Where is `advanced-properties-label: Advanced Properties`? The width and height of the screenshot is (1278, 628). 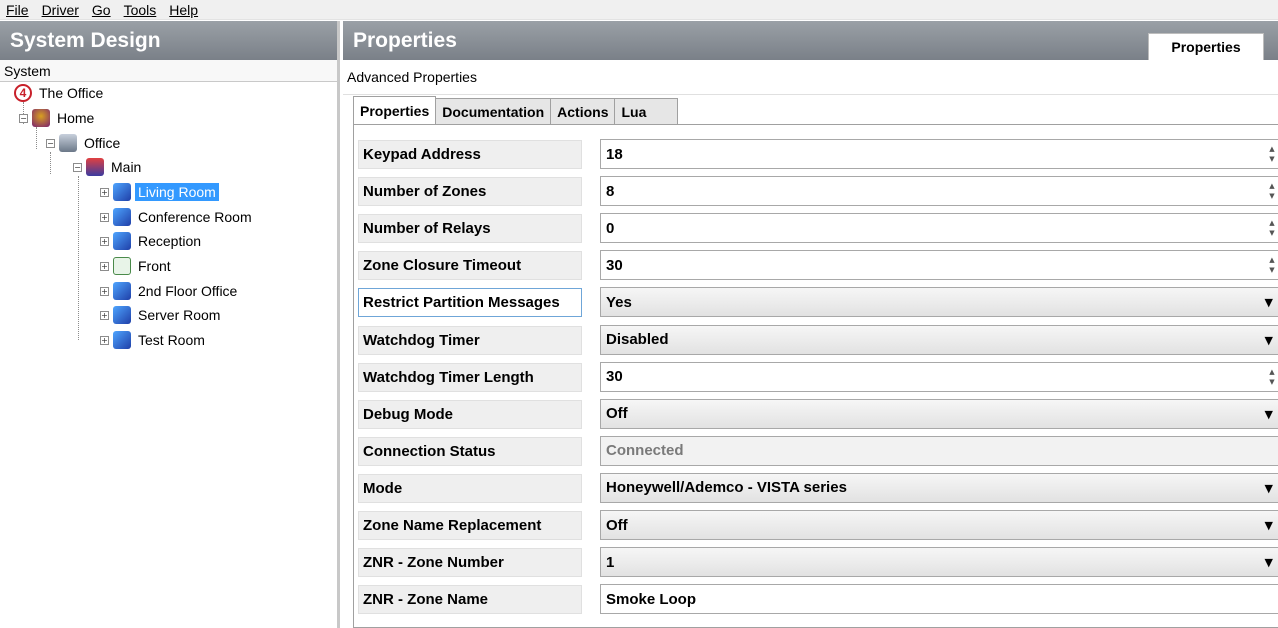
advanced-properties-label: Advanced Properties is located at coordinates (810, 77).